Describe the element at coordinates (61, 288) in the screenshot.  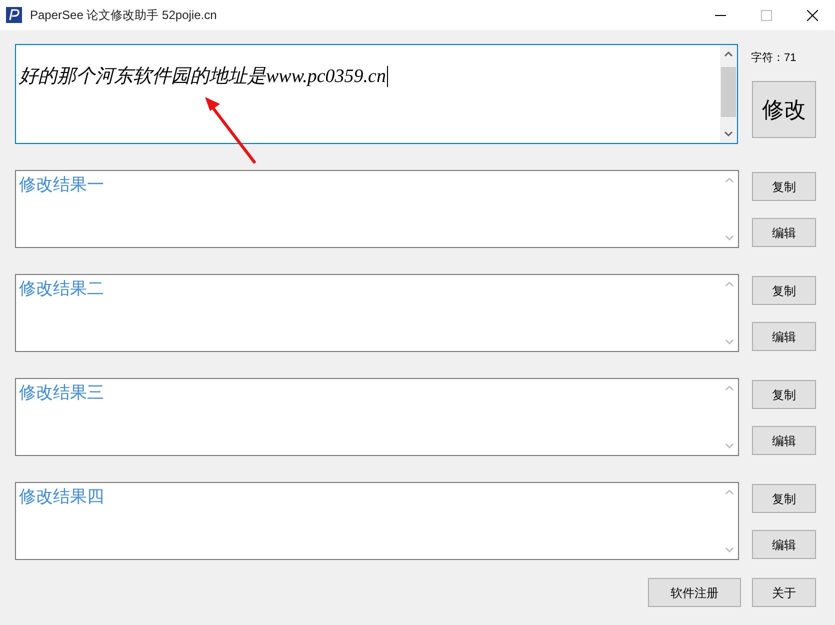
I see `result-text: 修改结果二` at that location.